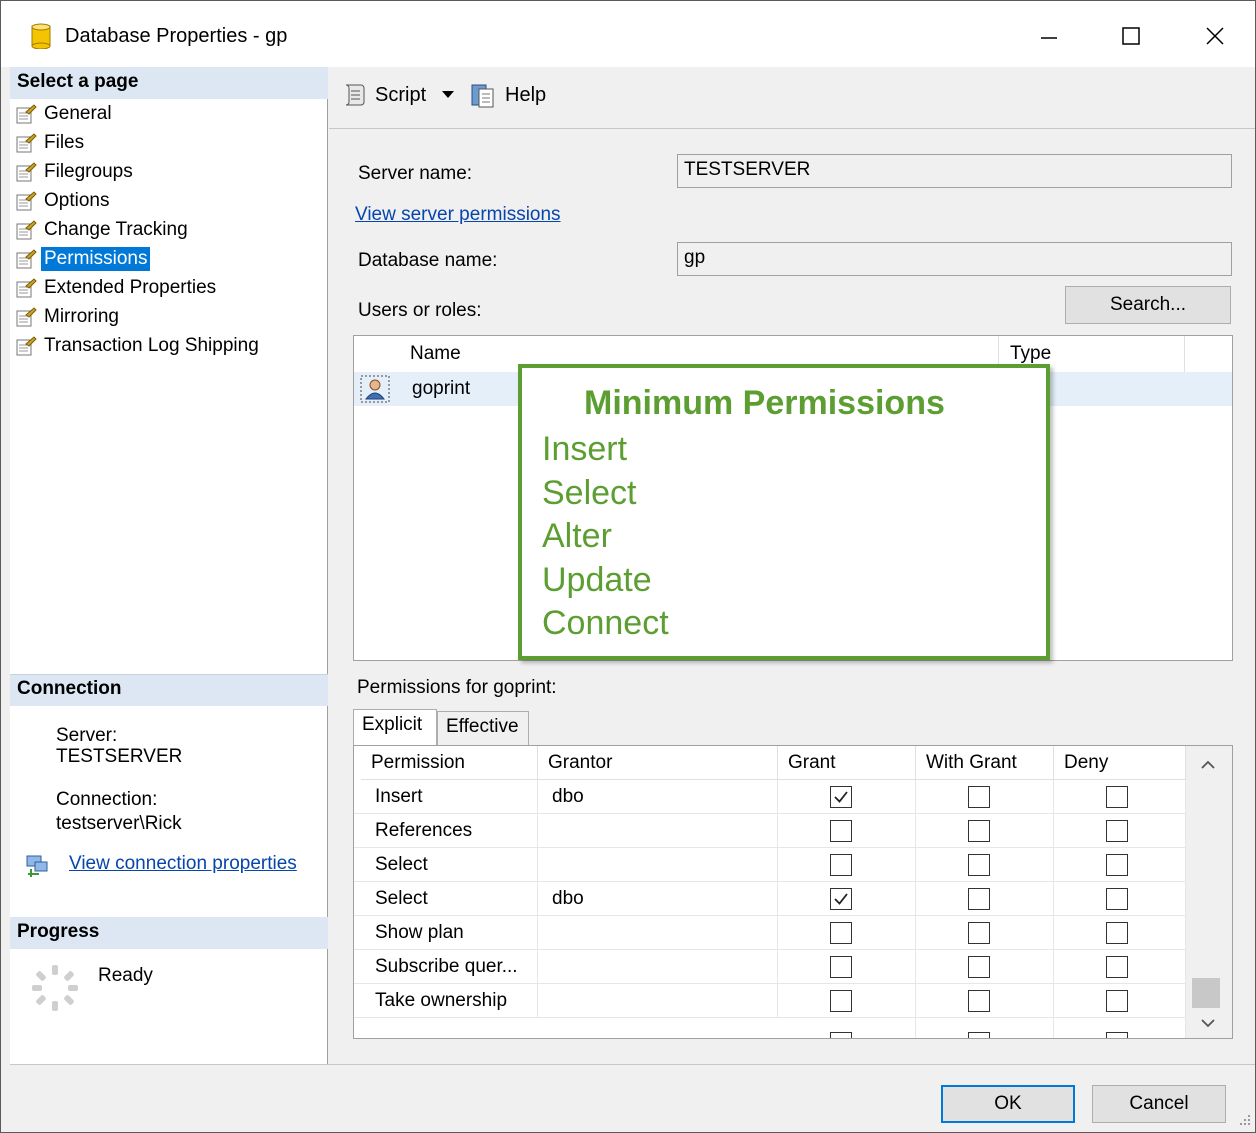  What do you see at coordinates (183, 864) in the screenshot?
I see `view-connection-properties-link: View connection properties` at bounding box center [183, 864].